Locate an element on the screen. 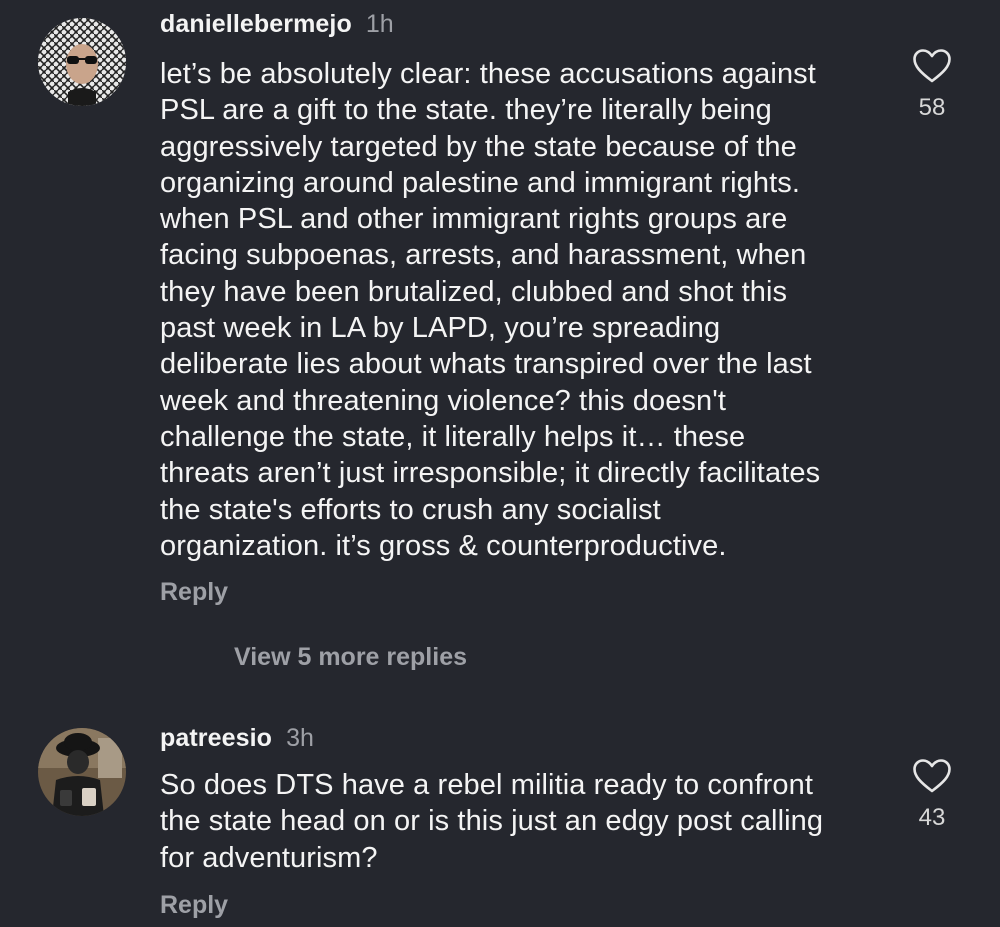 Image resolution: width=1000 pixels, height=927 pixels. comment-line: for adventurism? is located at coordinates (269, 857).